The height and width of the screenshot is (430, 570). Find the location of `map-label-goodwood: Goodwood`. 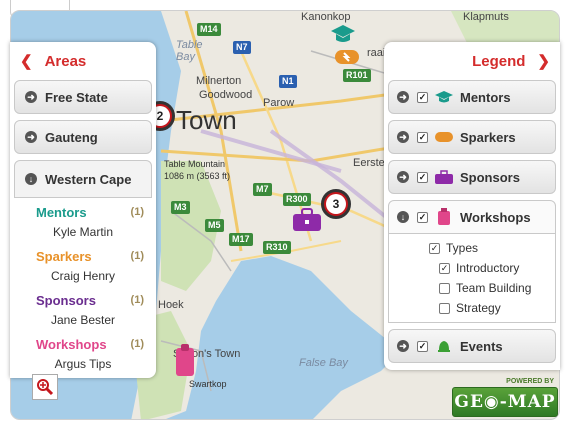

map-label-goodwood: Goodwood is located at coordinates (226, 95).